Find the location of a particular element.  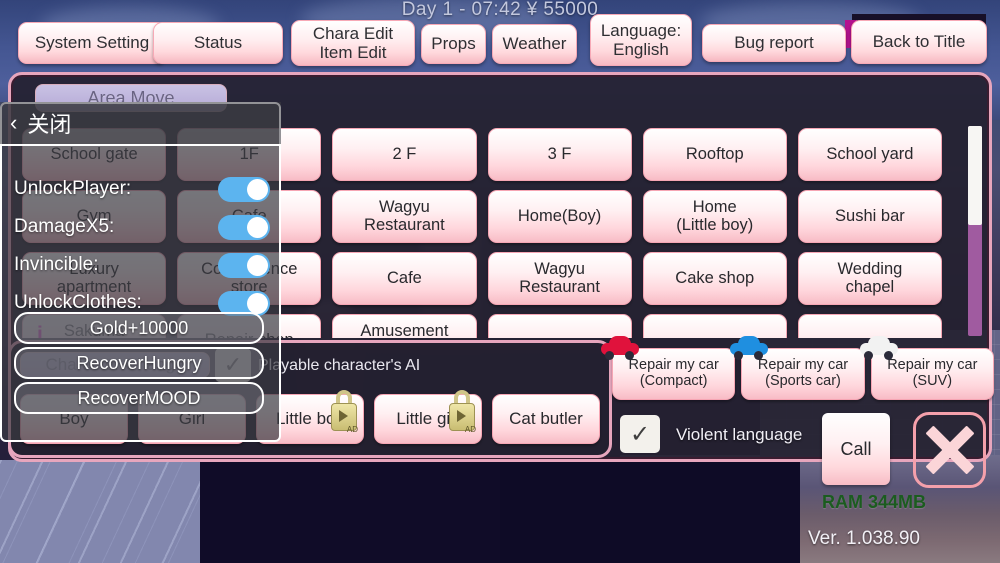

menu-button-weather: Weather is located at coordinates (534, 44).